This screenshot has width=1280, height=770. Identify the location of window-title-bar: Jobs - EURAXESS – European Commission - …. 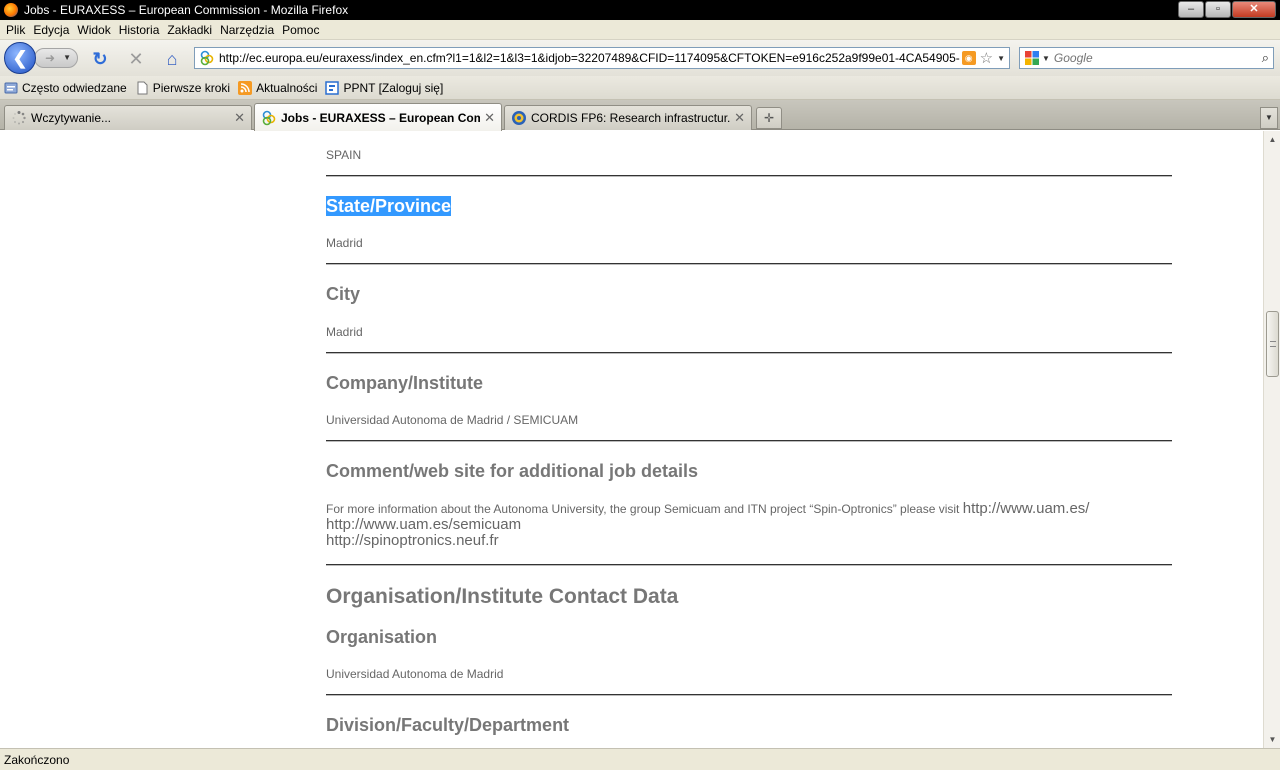
(640, 10).